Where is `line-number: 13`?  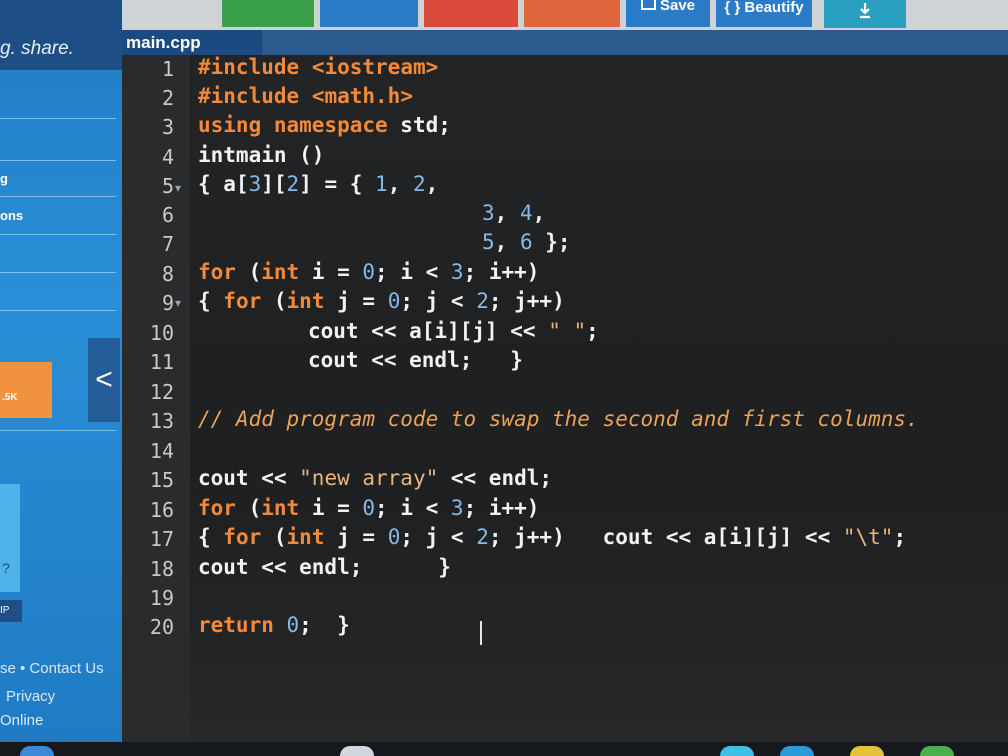 line-number: 13 is located at coordinates (161, 421).